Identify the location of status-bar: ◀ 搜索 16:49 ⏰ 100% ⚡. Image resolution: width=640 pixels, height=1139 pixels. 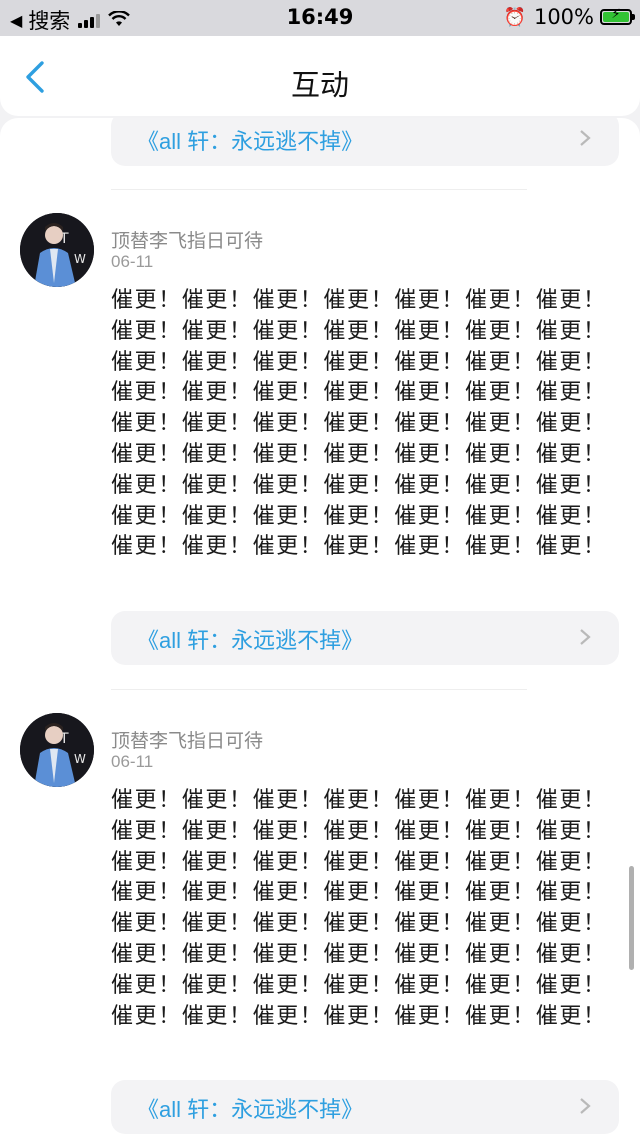
(320, 18).